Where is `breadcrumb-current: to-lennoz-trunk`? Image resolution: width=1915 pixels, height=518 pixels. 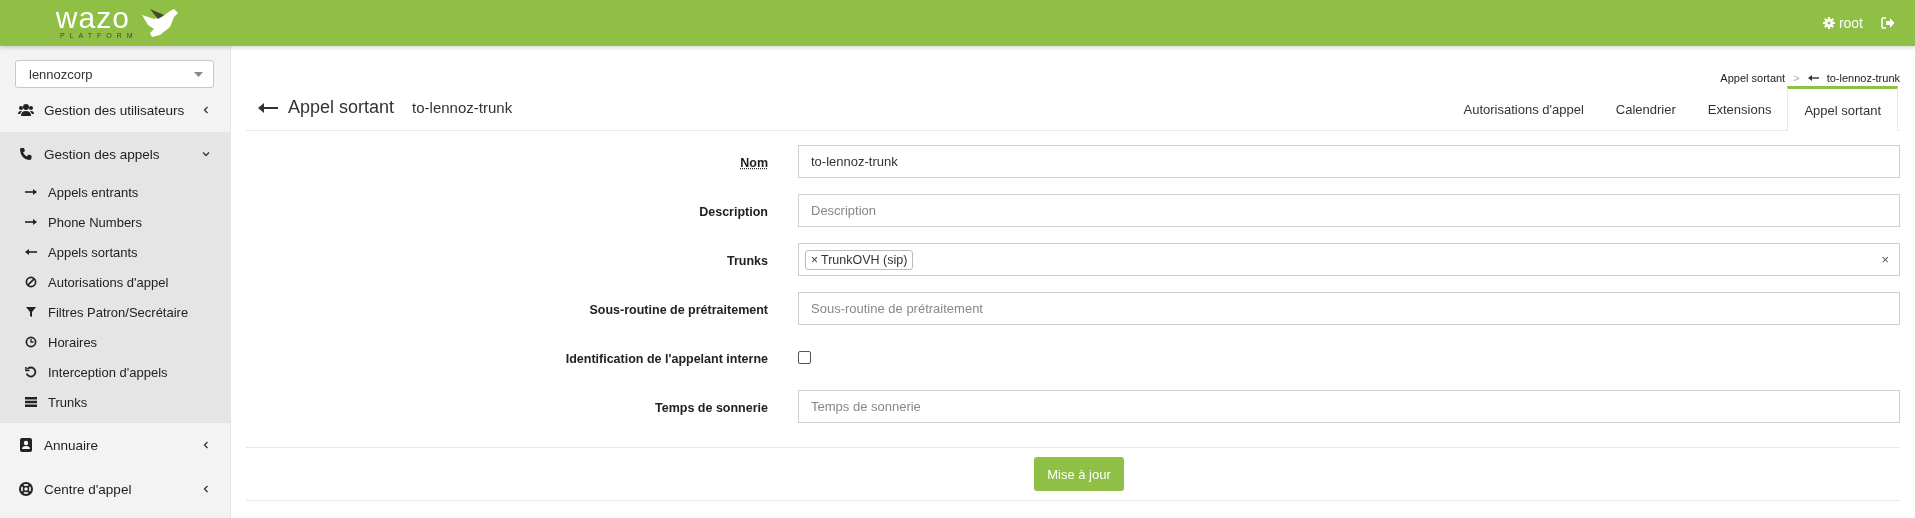
breadcrumb-current: to-lennoz-trunk is located at coordinates (1863, 78).